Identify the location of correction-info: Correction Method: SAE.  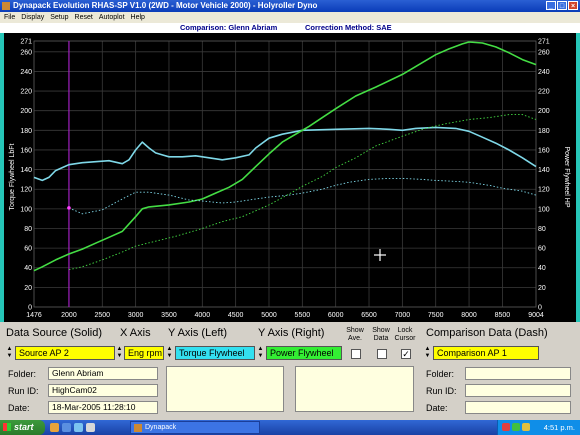
(348, 27).